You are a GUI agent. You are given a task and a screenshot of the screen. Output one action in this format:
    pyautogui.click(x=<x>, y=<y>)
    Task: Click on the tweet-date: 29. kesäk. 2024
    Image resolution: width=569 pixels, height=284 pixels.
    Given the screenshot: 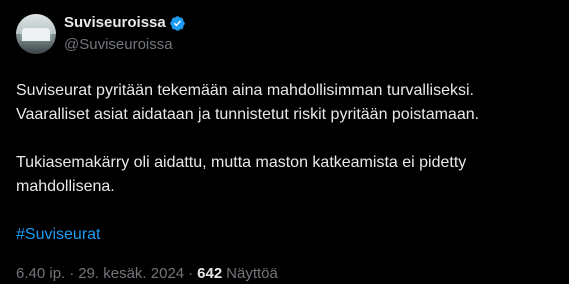 What is the action you would take?
    pyautogui.click(x=131, y=274)
    